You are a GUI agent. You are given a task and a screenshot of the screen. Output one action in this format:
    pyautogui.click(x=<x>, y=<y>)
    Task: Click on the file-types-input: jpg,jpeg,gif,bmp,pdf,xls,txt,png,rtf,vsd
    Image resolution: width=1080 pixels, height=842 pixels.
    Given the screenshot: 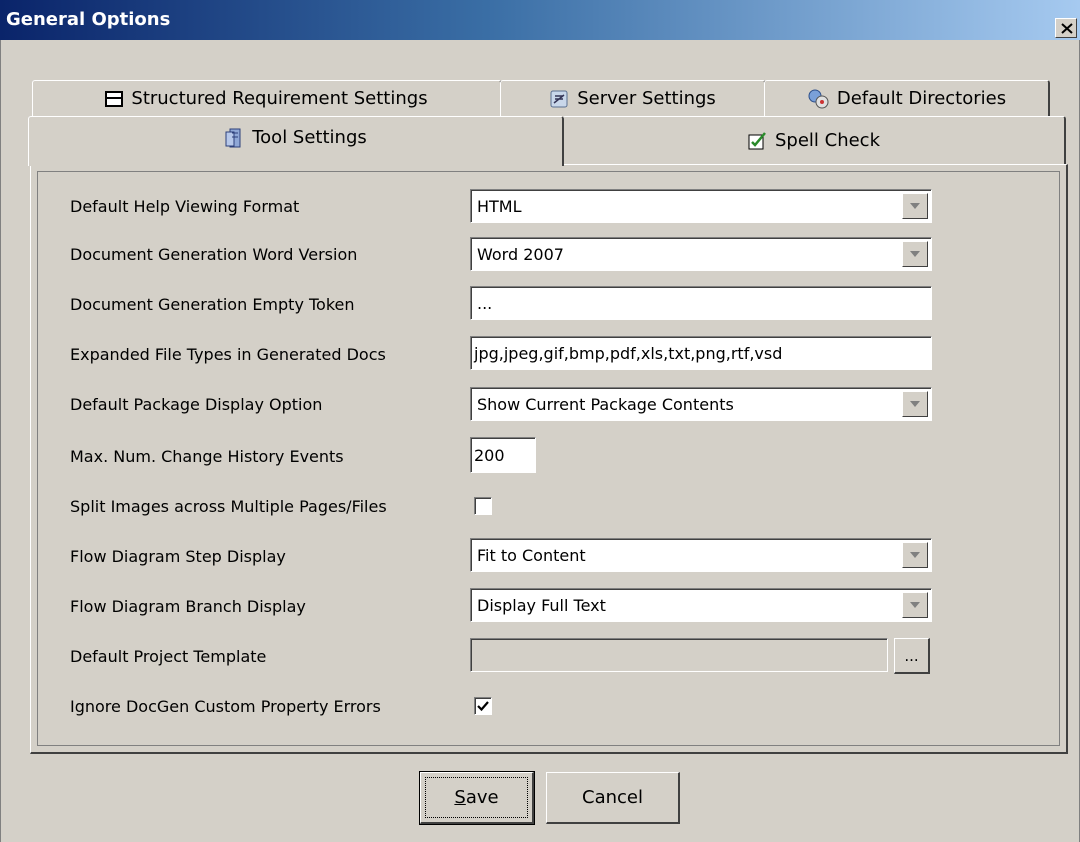 What is the action you would take?
    pyautogui.click(x=701, y=353)
    